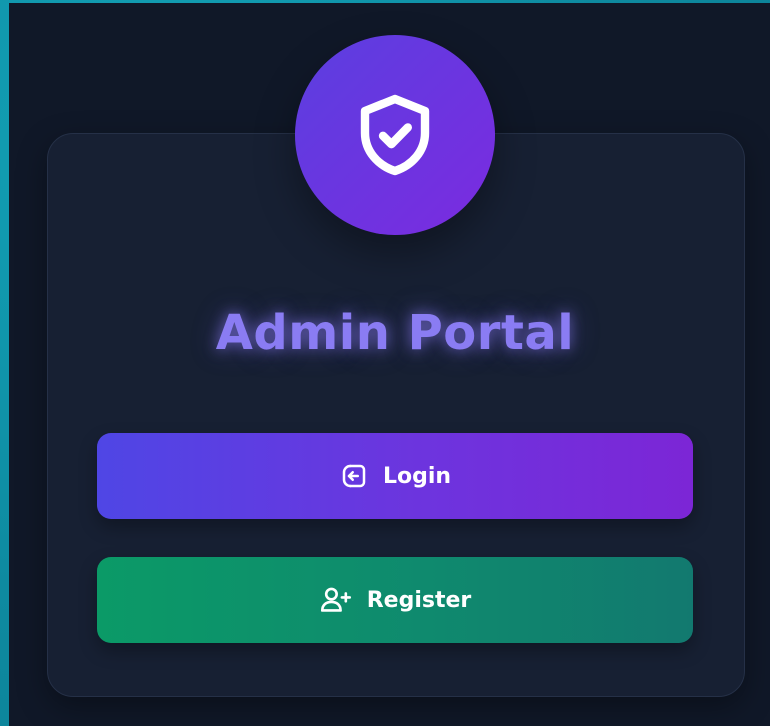  What do you see at coordinates (395, 333) in the screenshot?
I see `page-title: Admin Portal` at bounding box center [395, 333].